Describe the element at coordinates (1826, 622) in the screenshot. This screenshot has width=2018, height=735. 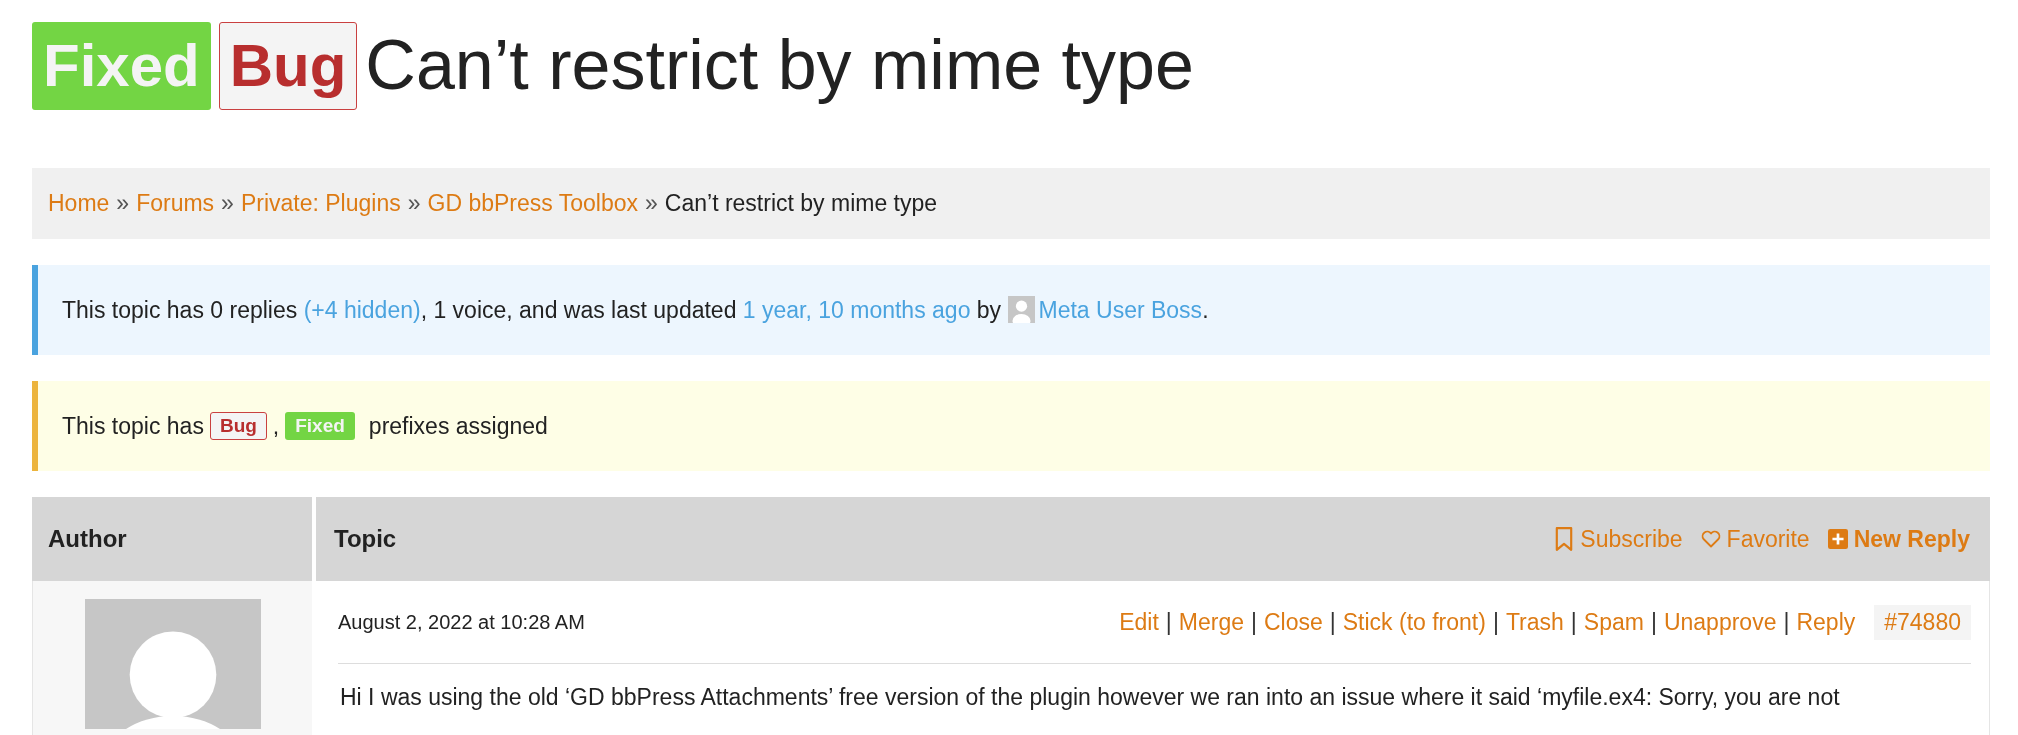
I see `post-action-link: Reply` at that location.